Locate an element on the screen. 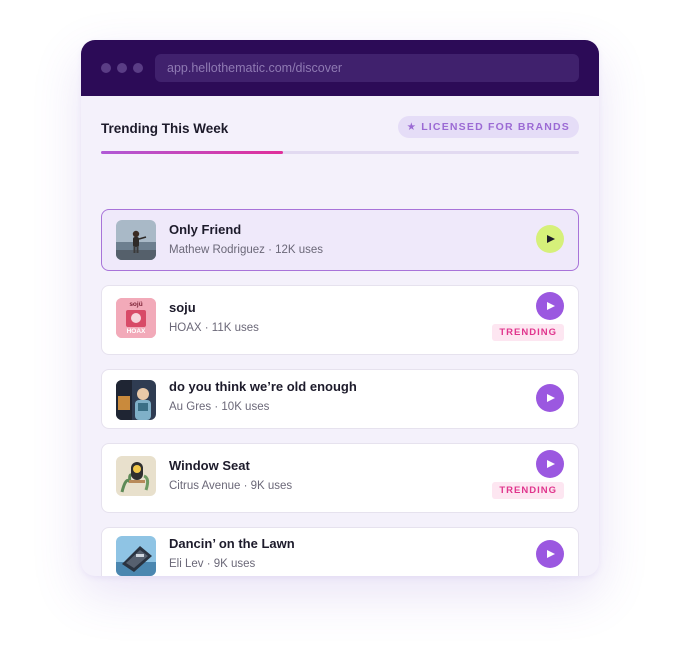  track-meta: Citrus Avenue · 9K uses is located at coordinates (231, 486).